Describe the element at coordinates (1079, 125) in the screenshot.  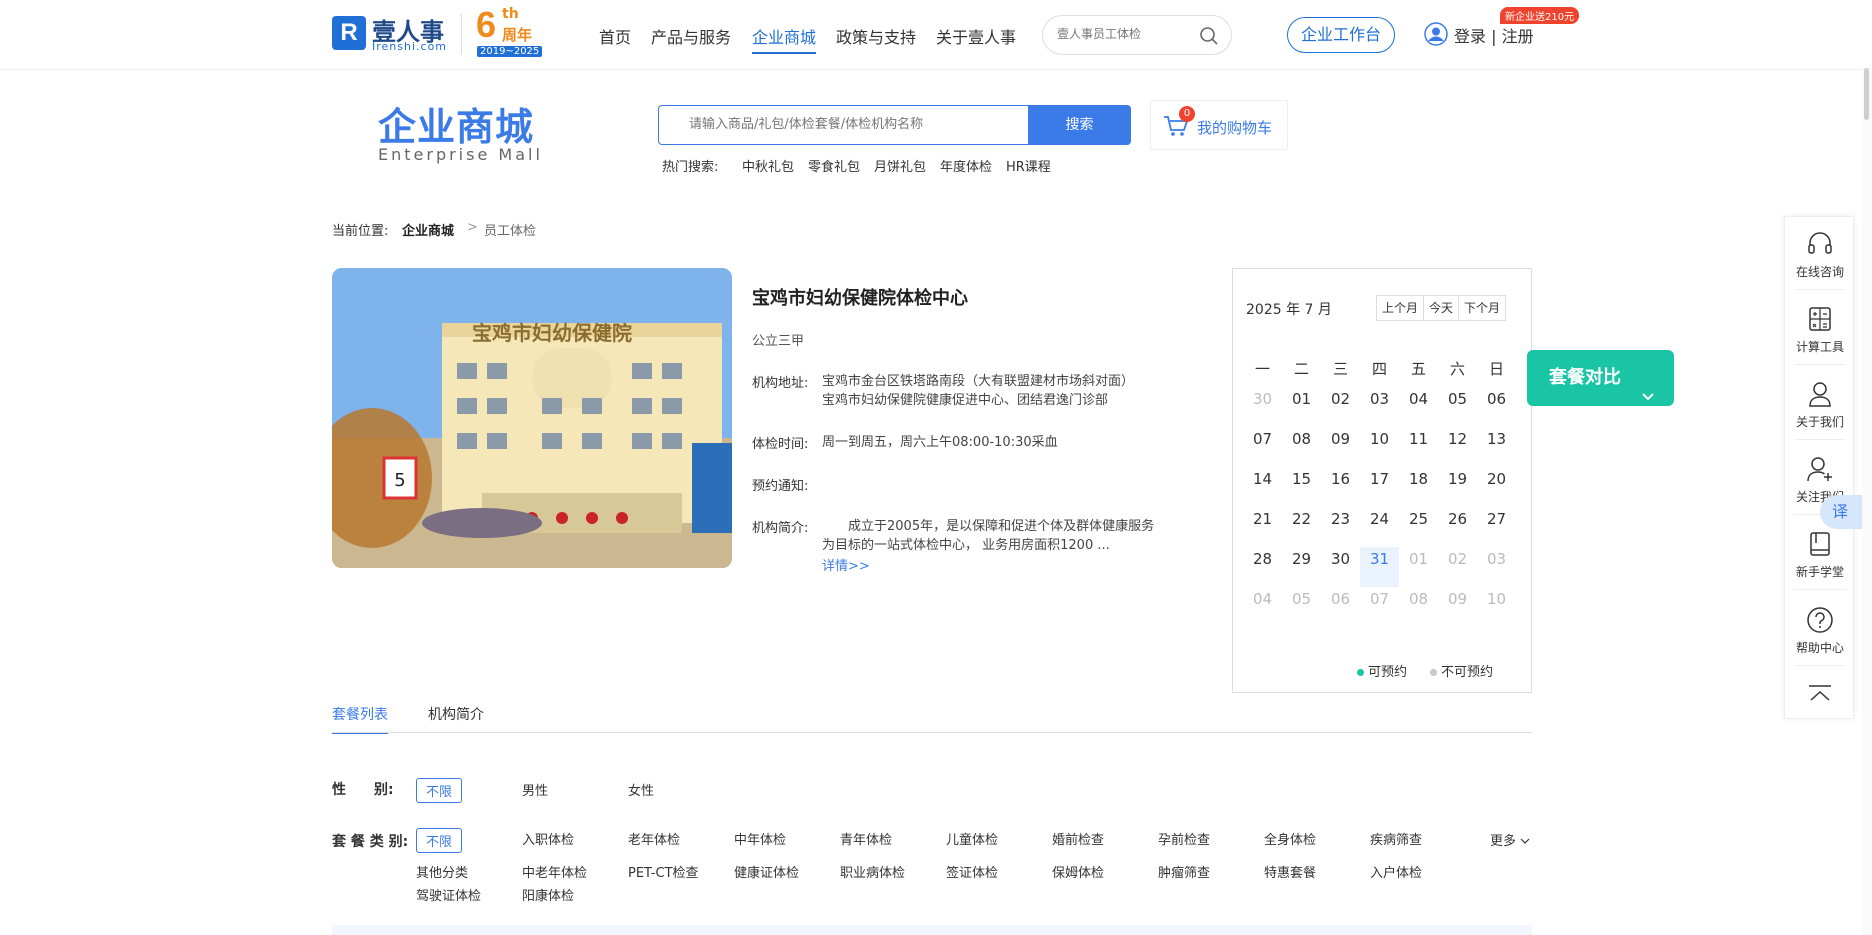
I see `mall-search-button: 搜索` at that location.